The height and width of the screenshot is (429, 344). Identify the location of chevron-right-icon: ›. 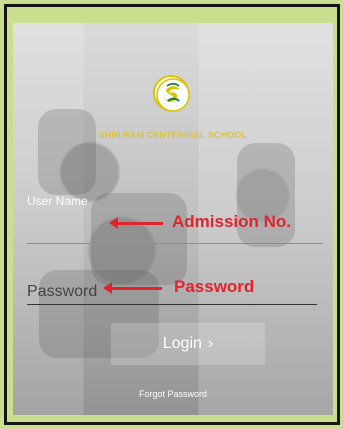
(210, 343).